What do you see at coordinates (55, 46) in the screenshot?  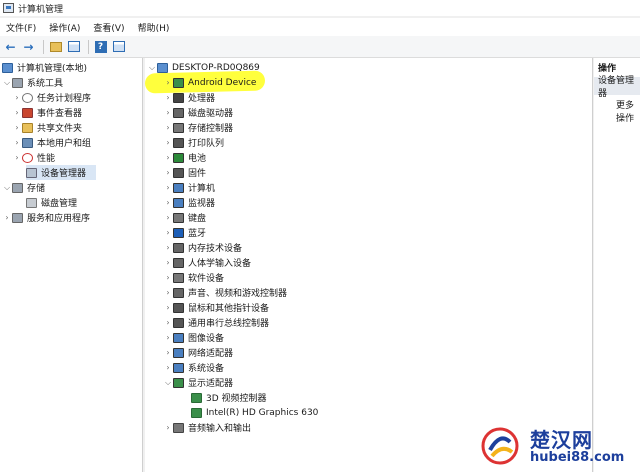 I see `up-folder-button` at bounding box center [55, 46].